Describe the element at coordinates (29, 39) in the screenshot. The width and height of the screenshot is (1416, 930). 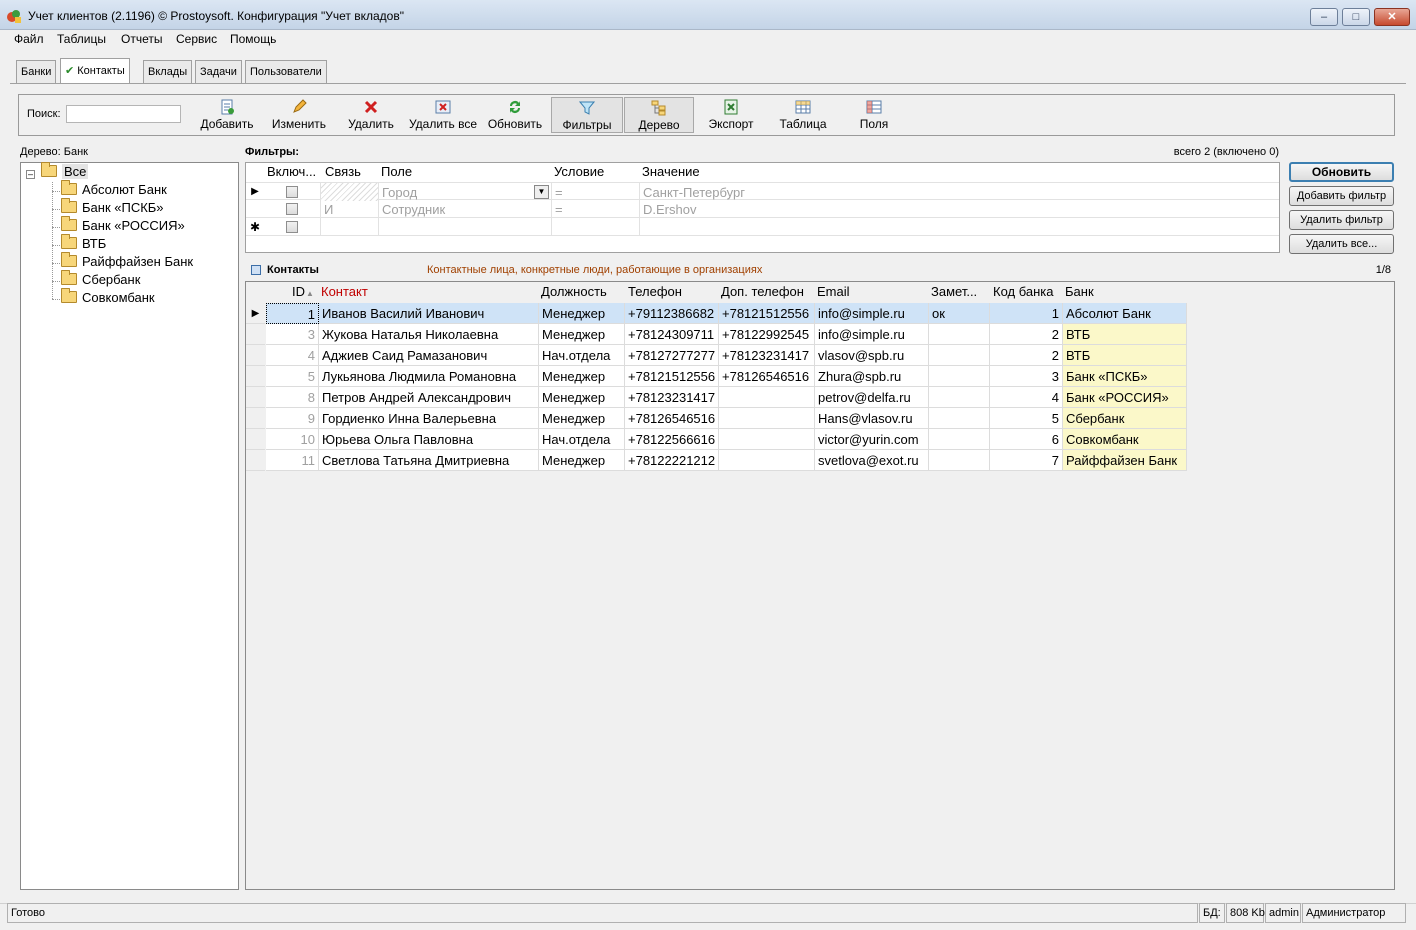
I see `menu-file: Файл` at that location.